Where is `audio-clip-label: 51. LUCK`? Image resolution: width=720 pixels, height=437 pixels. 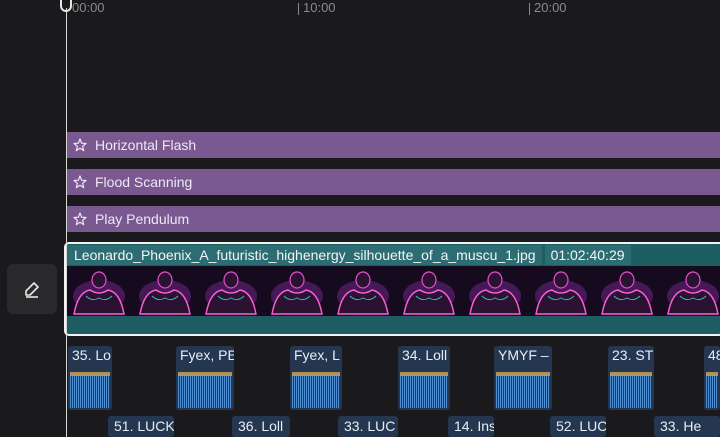
audio-clip-label: 51. LUCK is located at coordinates (144, 426).